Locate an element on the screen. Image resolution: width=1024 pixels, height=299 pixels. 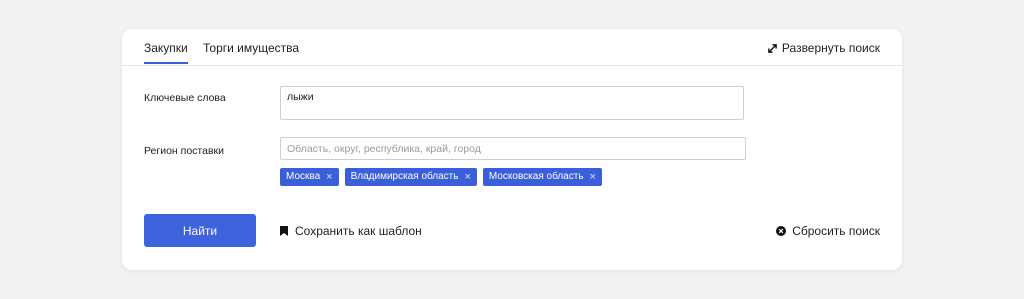
close-circle-icon is located at coordinates (781, 231).